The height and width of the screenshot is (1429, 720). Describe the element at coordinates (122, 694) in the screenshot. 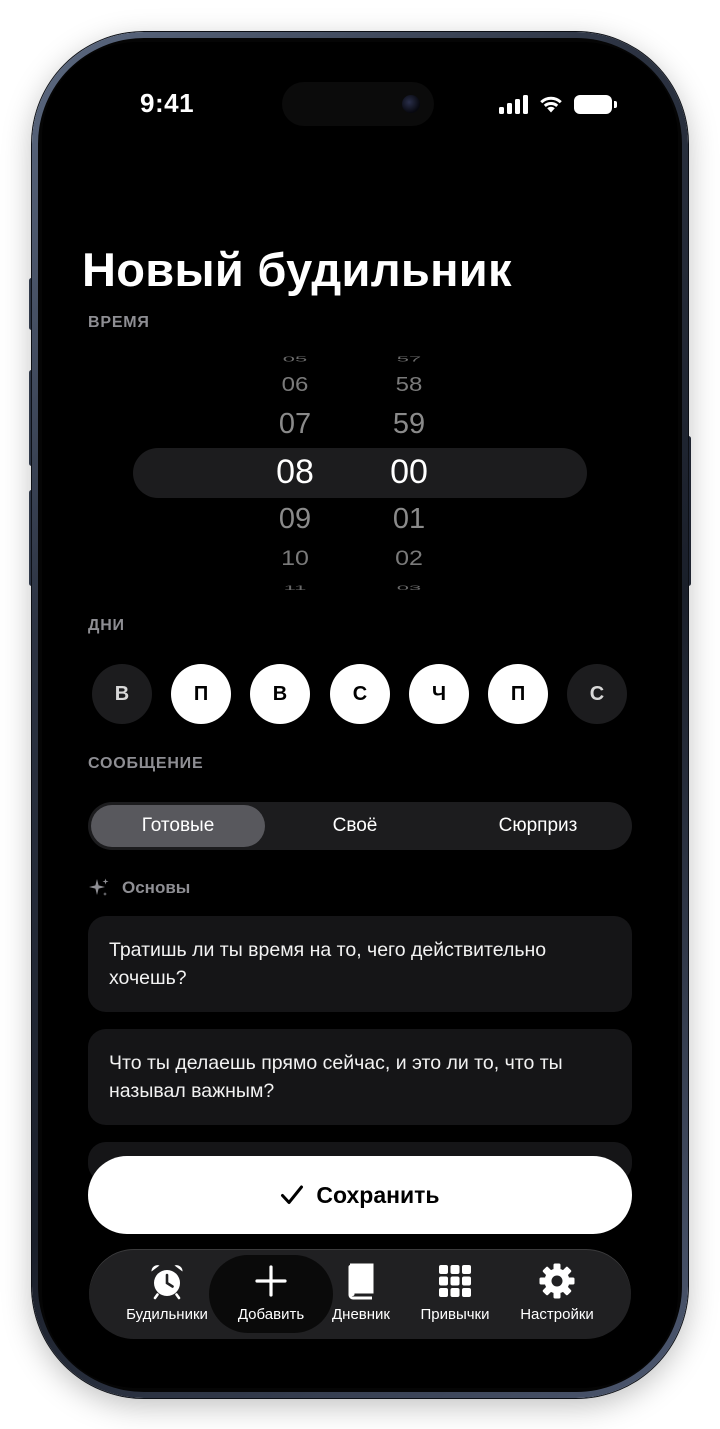

I see `day-toggle-sunday: В` at that location.